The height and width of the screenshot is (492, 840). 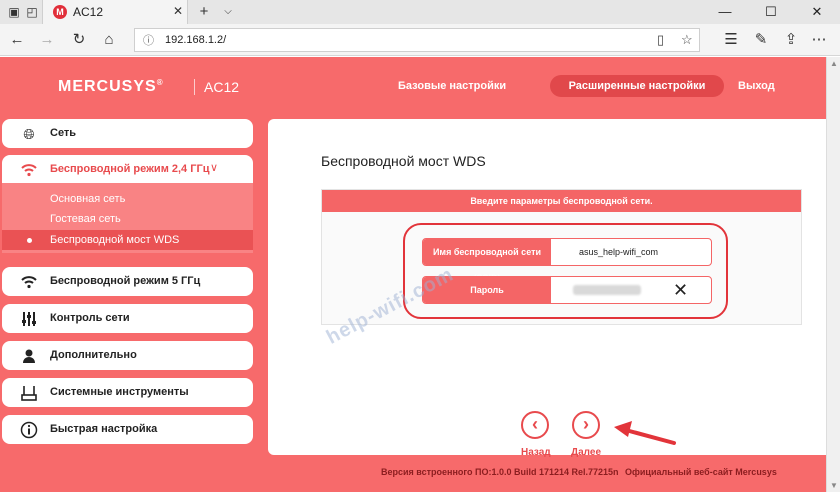 What do you see at coordinates (204, 12) in the screenshot?
I see `plus-icon: +` at bounding box center [204, 12].